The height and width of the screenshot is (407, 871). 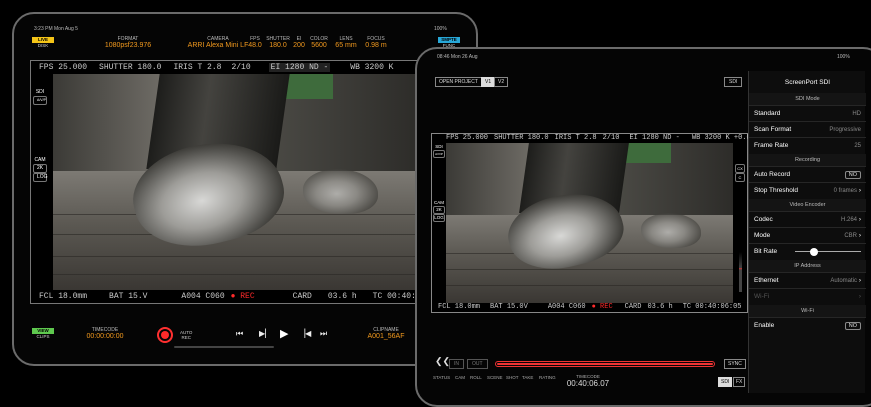 I want to click on row-standard: Standard HD, so click(x=807, y=113).